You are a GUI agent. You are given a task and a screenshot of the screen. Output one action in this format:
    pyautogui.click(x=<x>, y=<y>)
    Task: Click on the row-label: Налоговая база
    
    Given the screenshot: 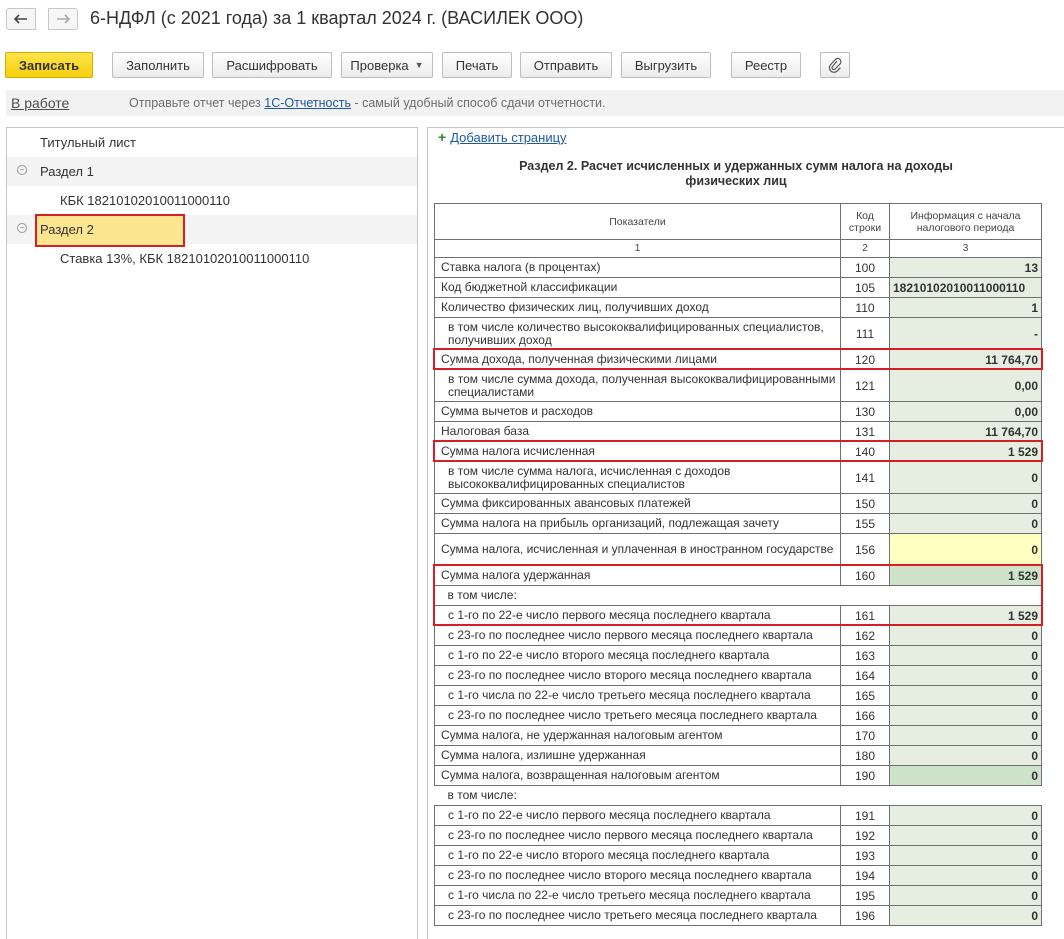 What is the action you would take?
    pyautogui.click(x=637, y=431)
    